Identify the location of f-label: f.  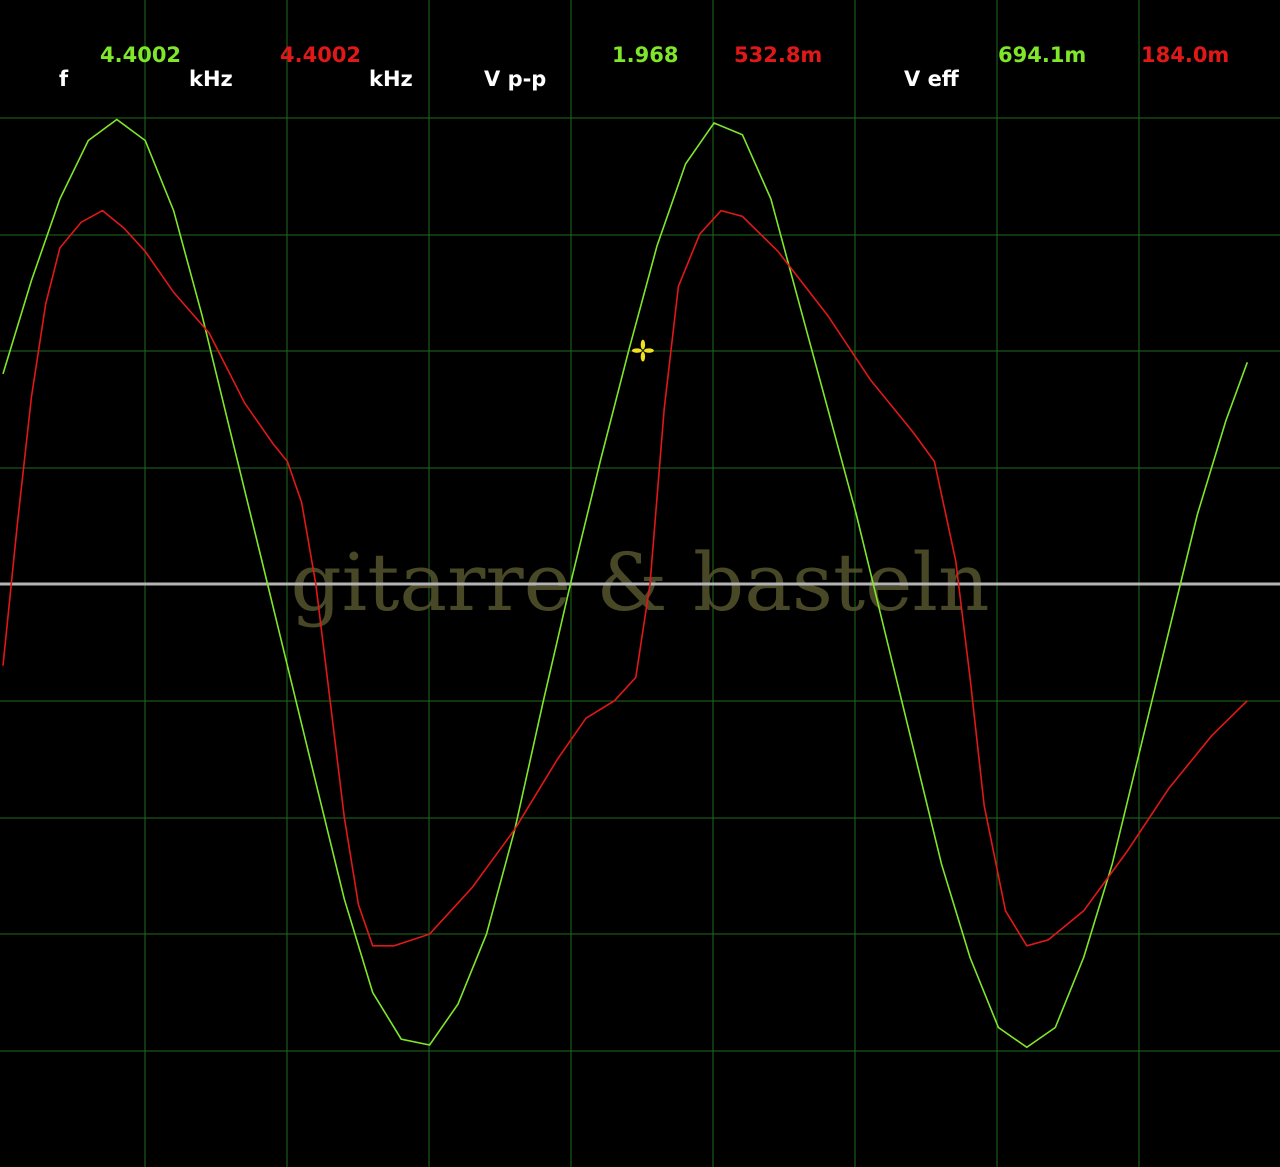
(64, 79).